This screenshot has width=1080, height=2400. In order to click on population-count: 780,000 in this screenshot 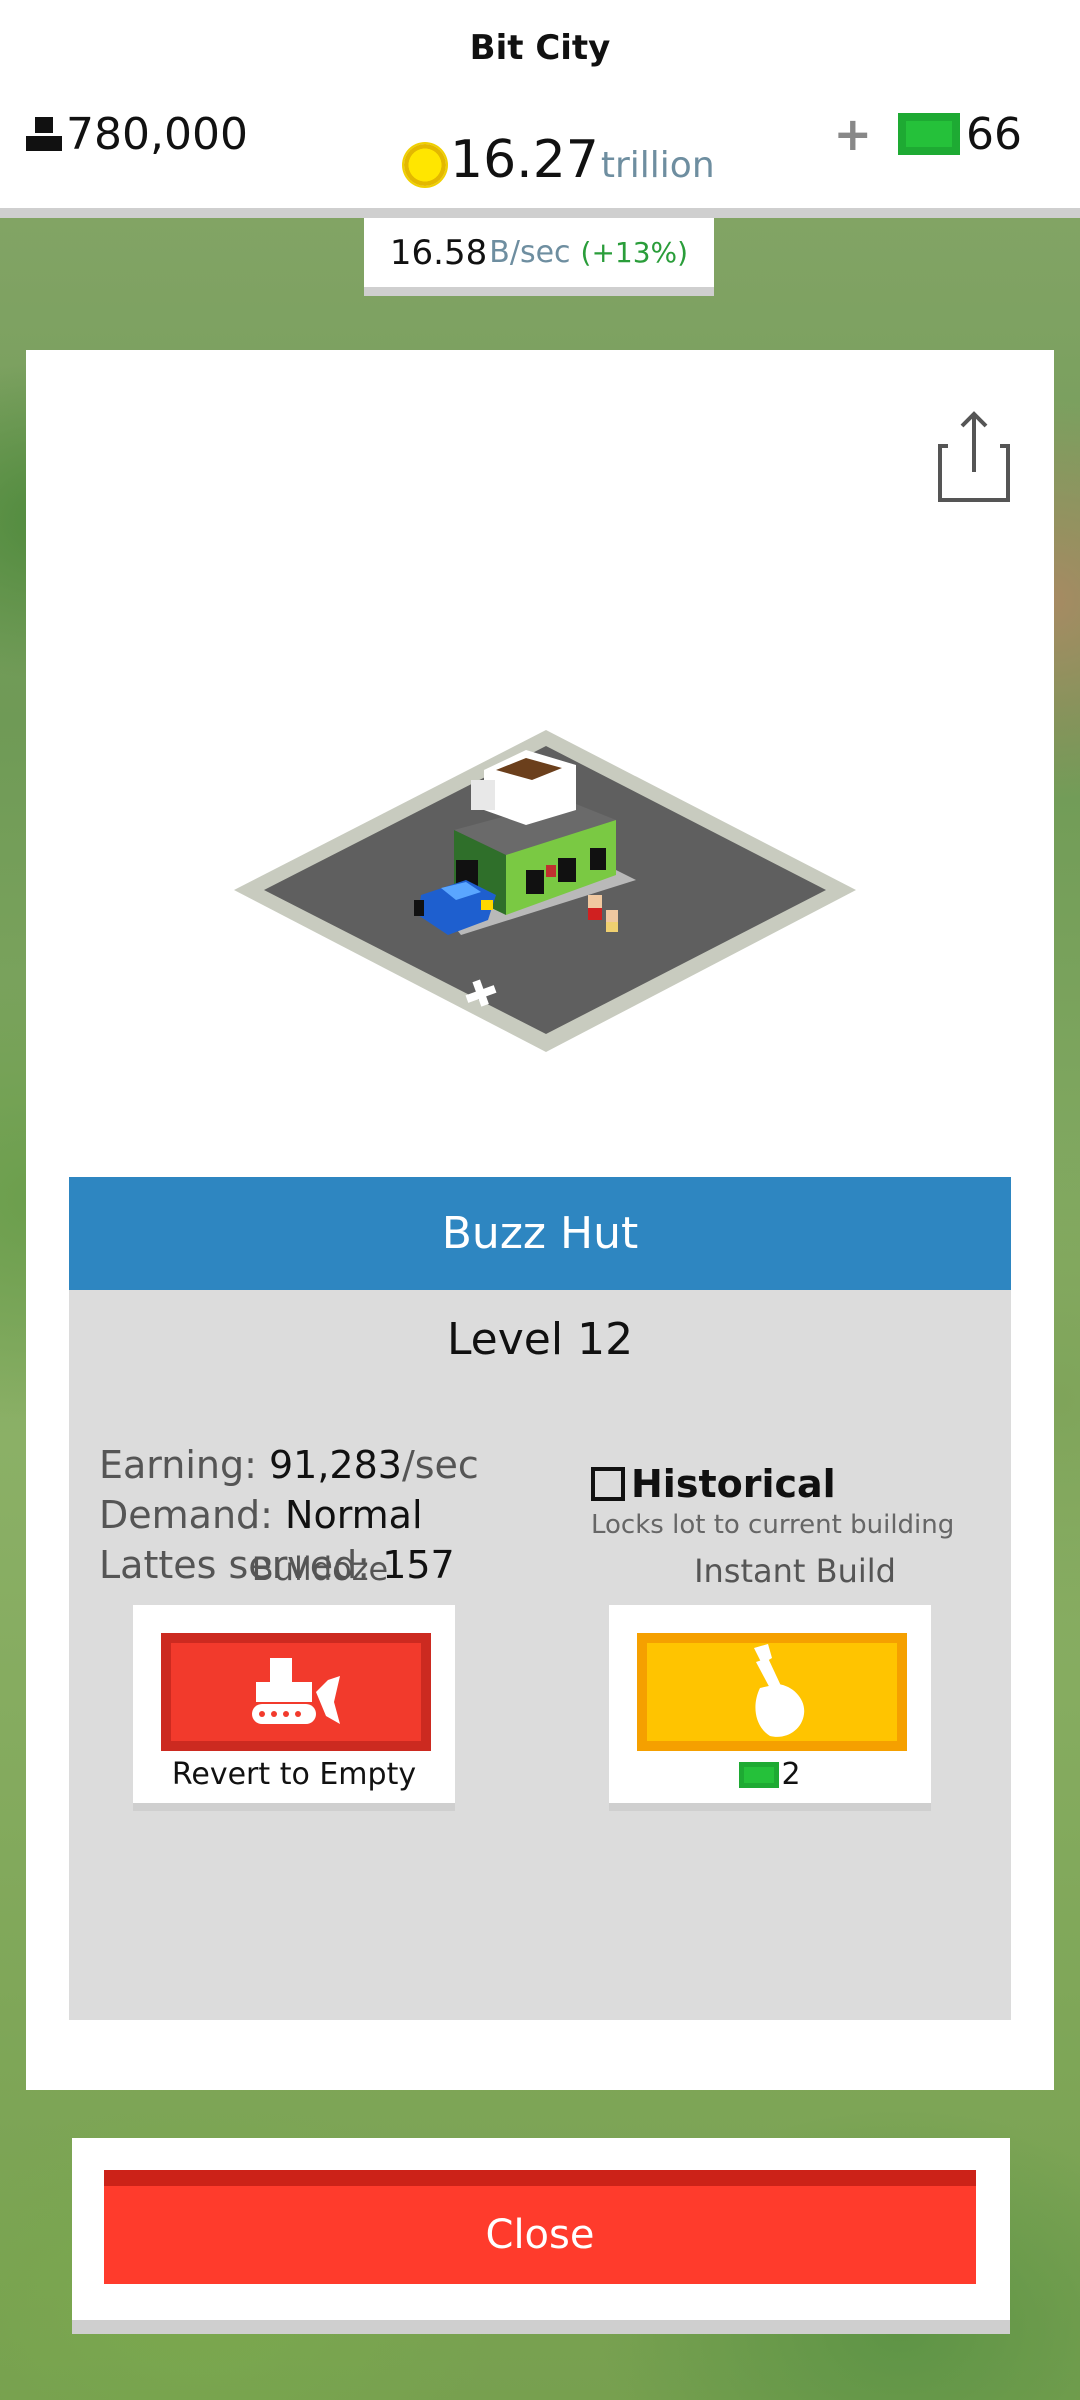, I will do `click(157, 134)`.